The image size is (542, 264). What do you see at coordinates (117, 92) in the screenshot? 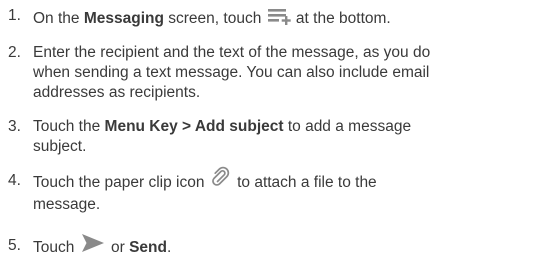
I see `step-text-line: addresses as recipients.` at bounding box center [117, 92].